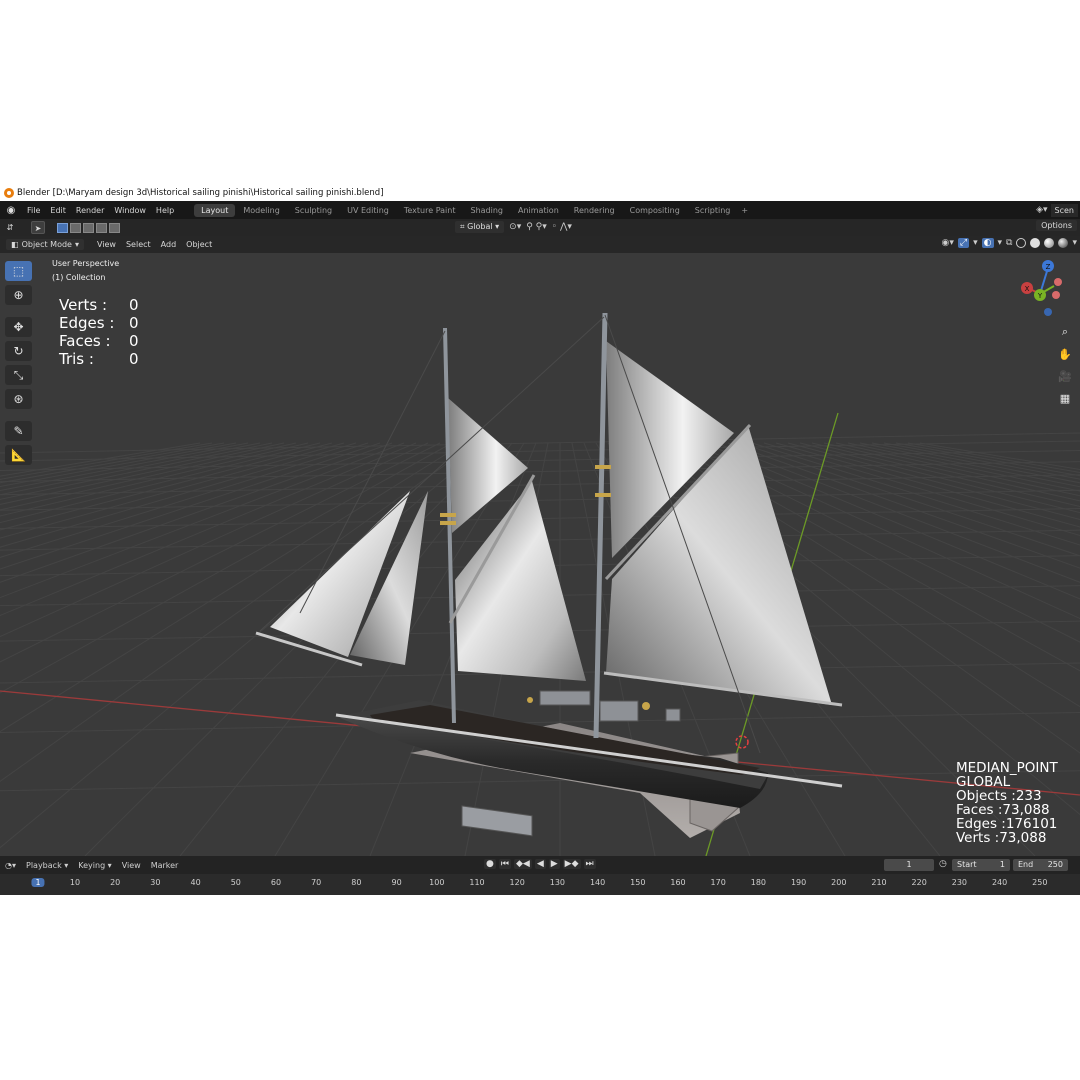  What do you see at coordinates (261, 210) in the screenshot?
I see `tab-modeling: Modeling` at bounding box center [261, 210].